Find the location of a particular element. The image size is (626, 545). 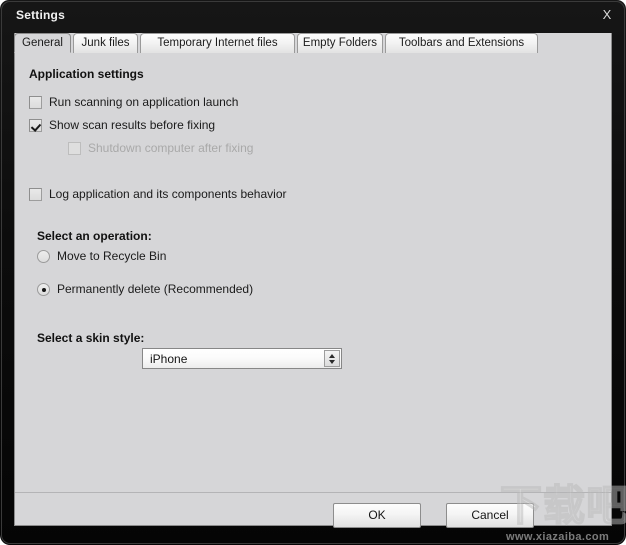

checkbox-label: Run scanning on application launch is located at coordinates (144, 102).